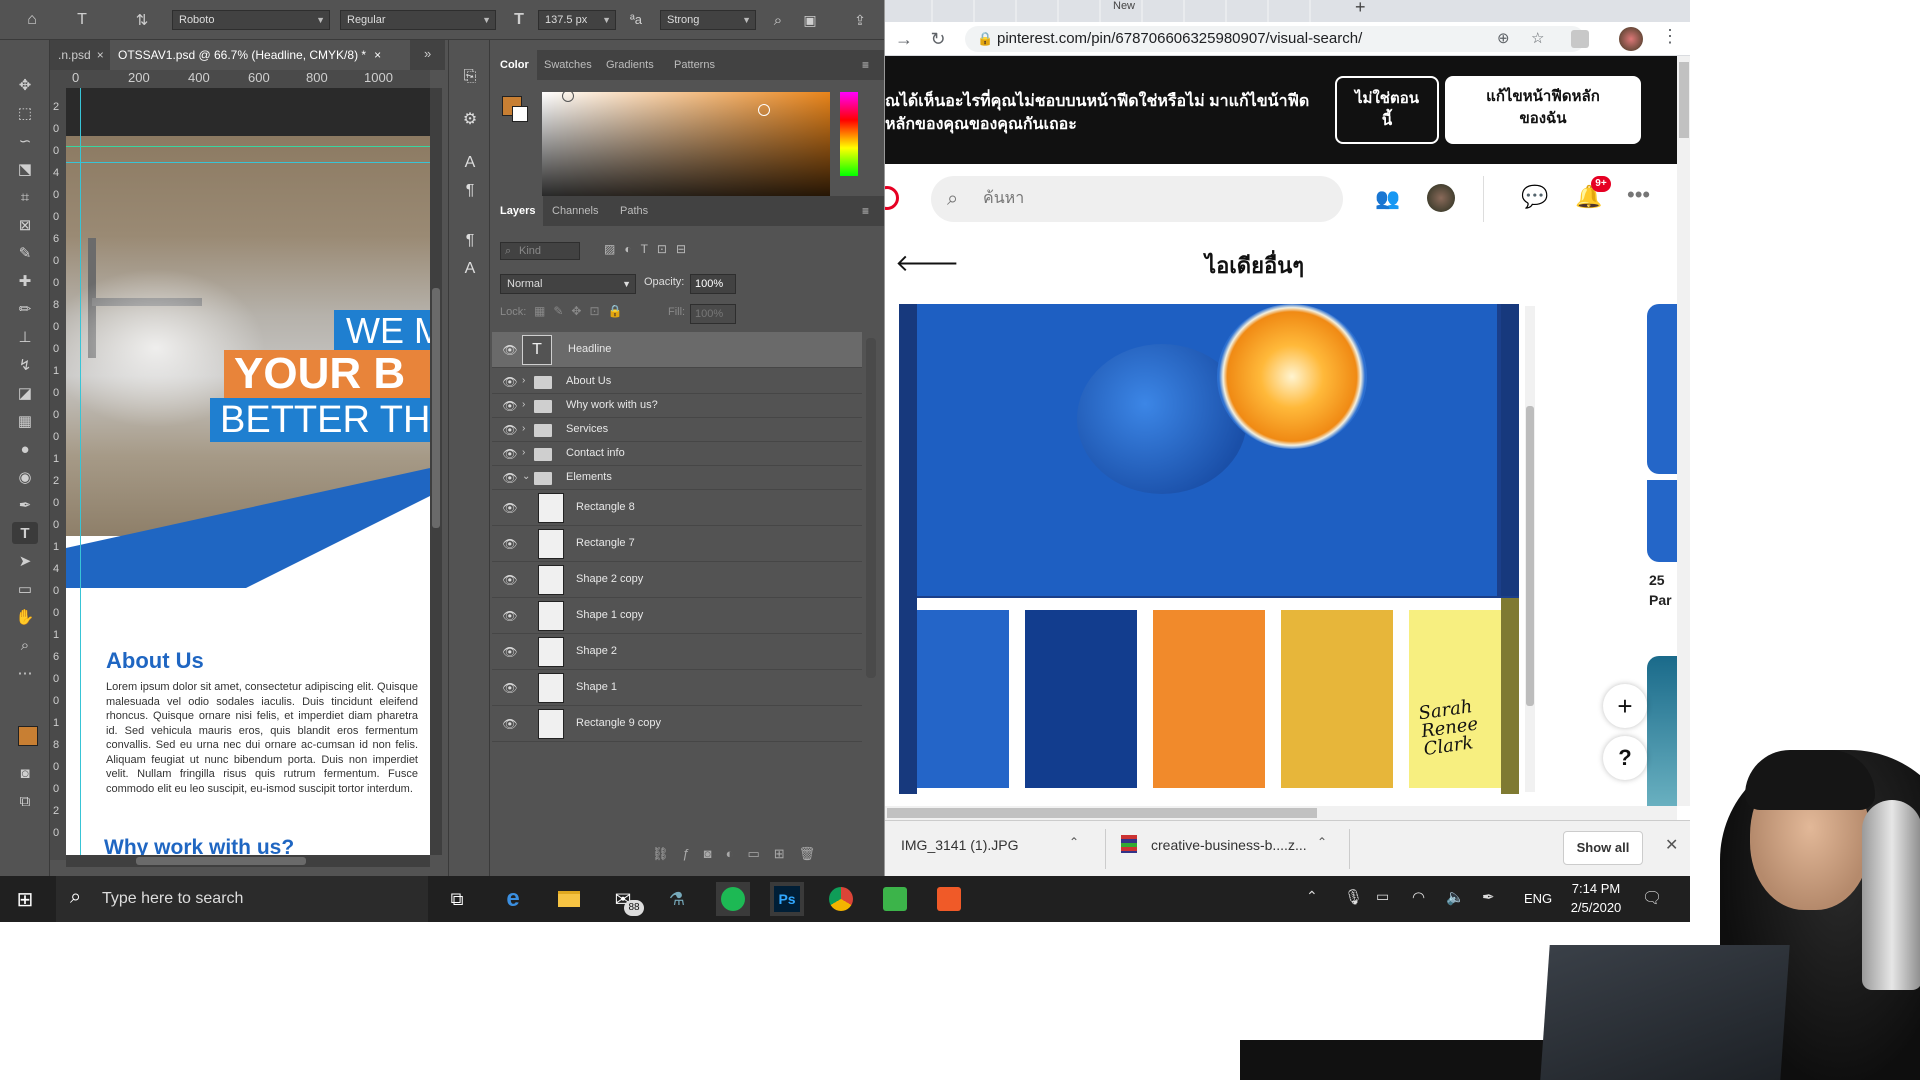 This screenshot has width=1920, height=1080. Describe the element at coordinates (938, 39) in the screenshot. I see `reload-icon: ↻` at that location.